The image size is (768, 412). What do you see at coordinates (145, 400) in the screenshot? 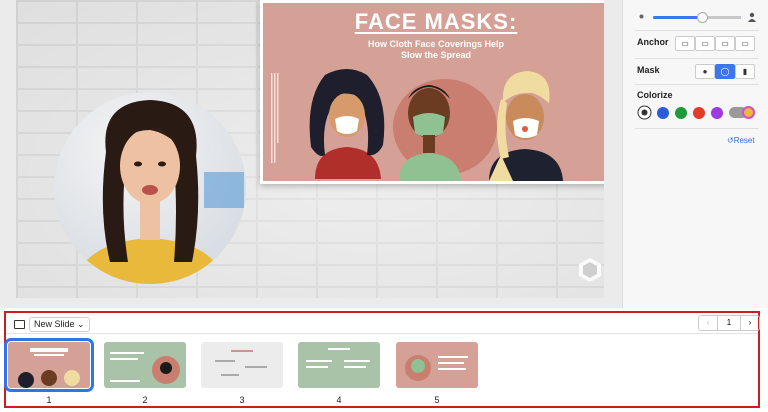
I see `slide-number: 2` at bounding box center [145, 400].